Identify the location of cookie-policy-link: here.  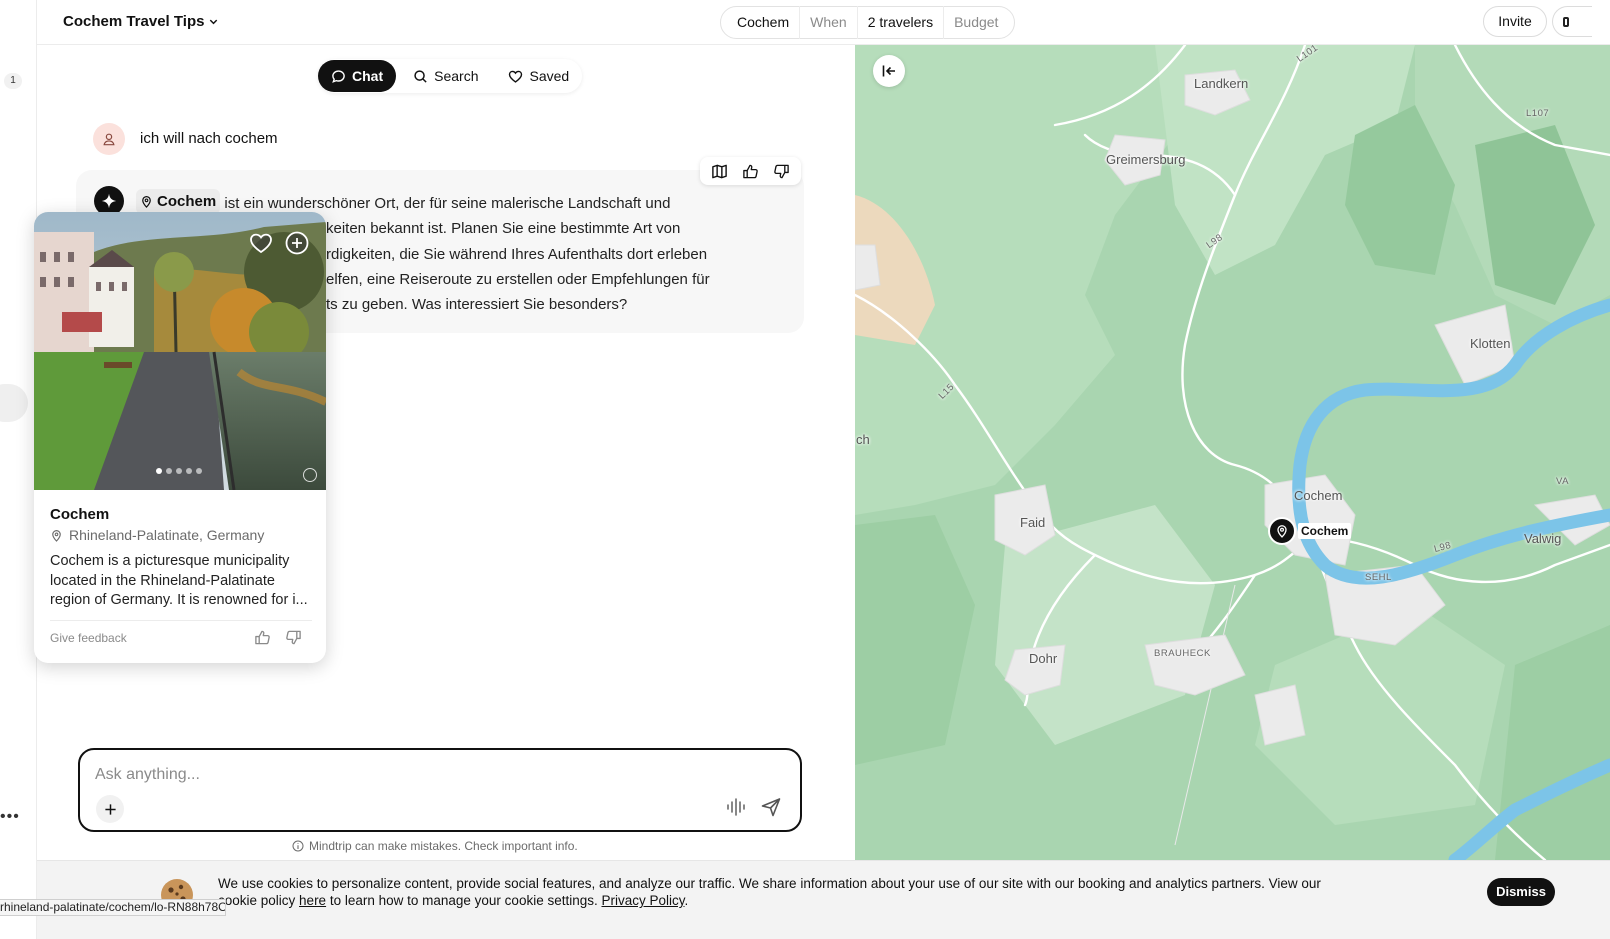
(312, 900).